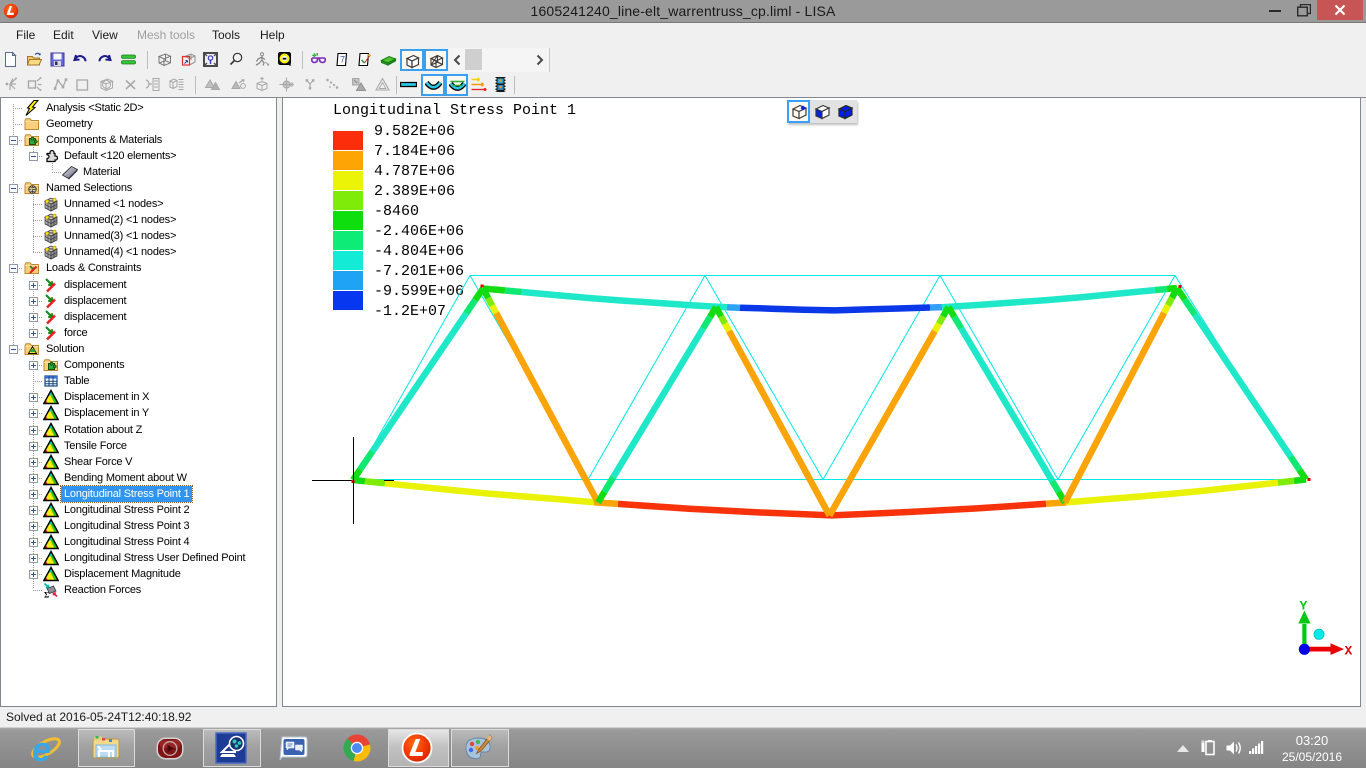 This screenshot has width=1366, height=768. Describe the element at coordinates (342, 60) in the screenshot. I see `svg-text: 7` at that location.